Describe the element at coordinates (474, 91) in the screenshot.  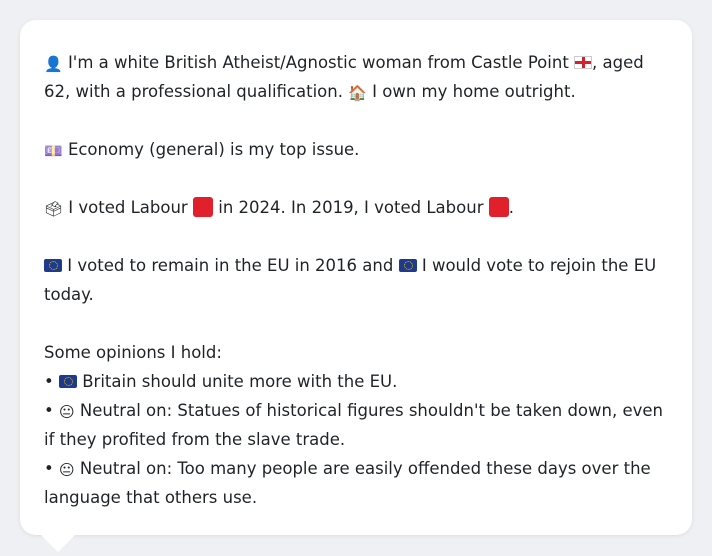
I see `profile-text-3: I own my home outright.` at that location.